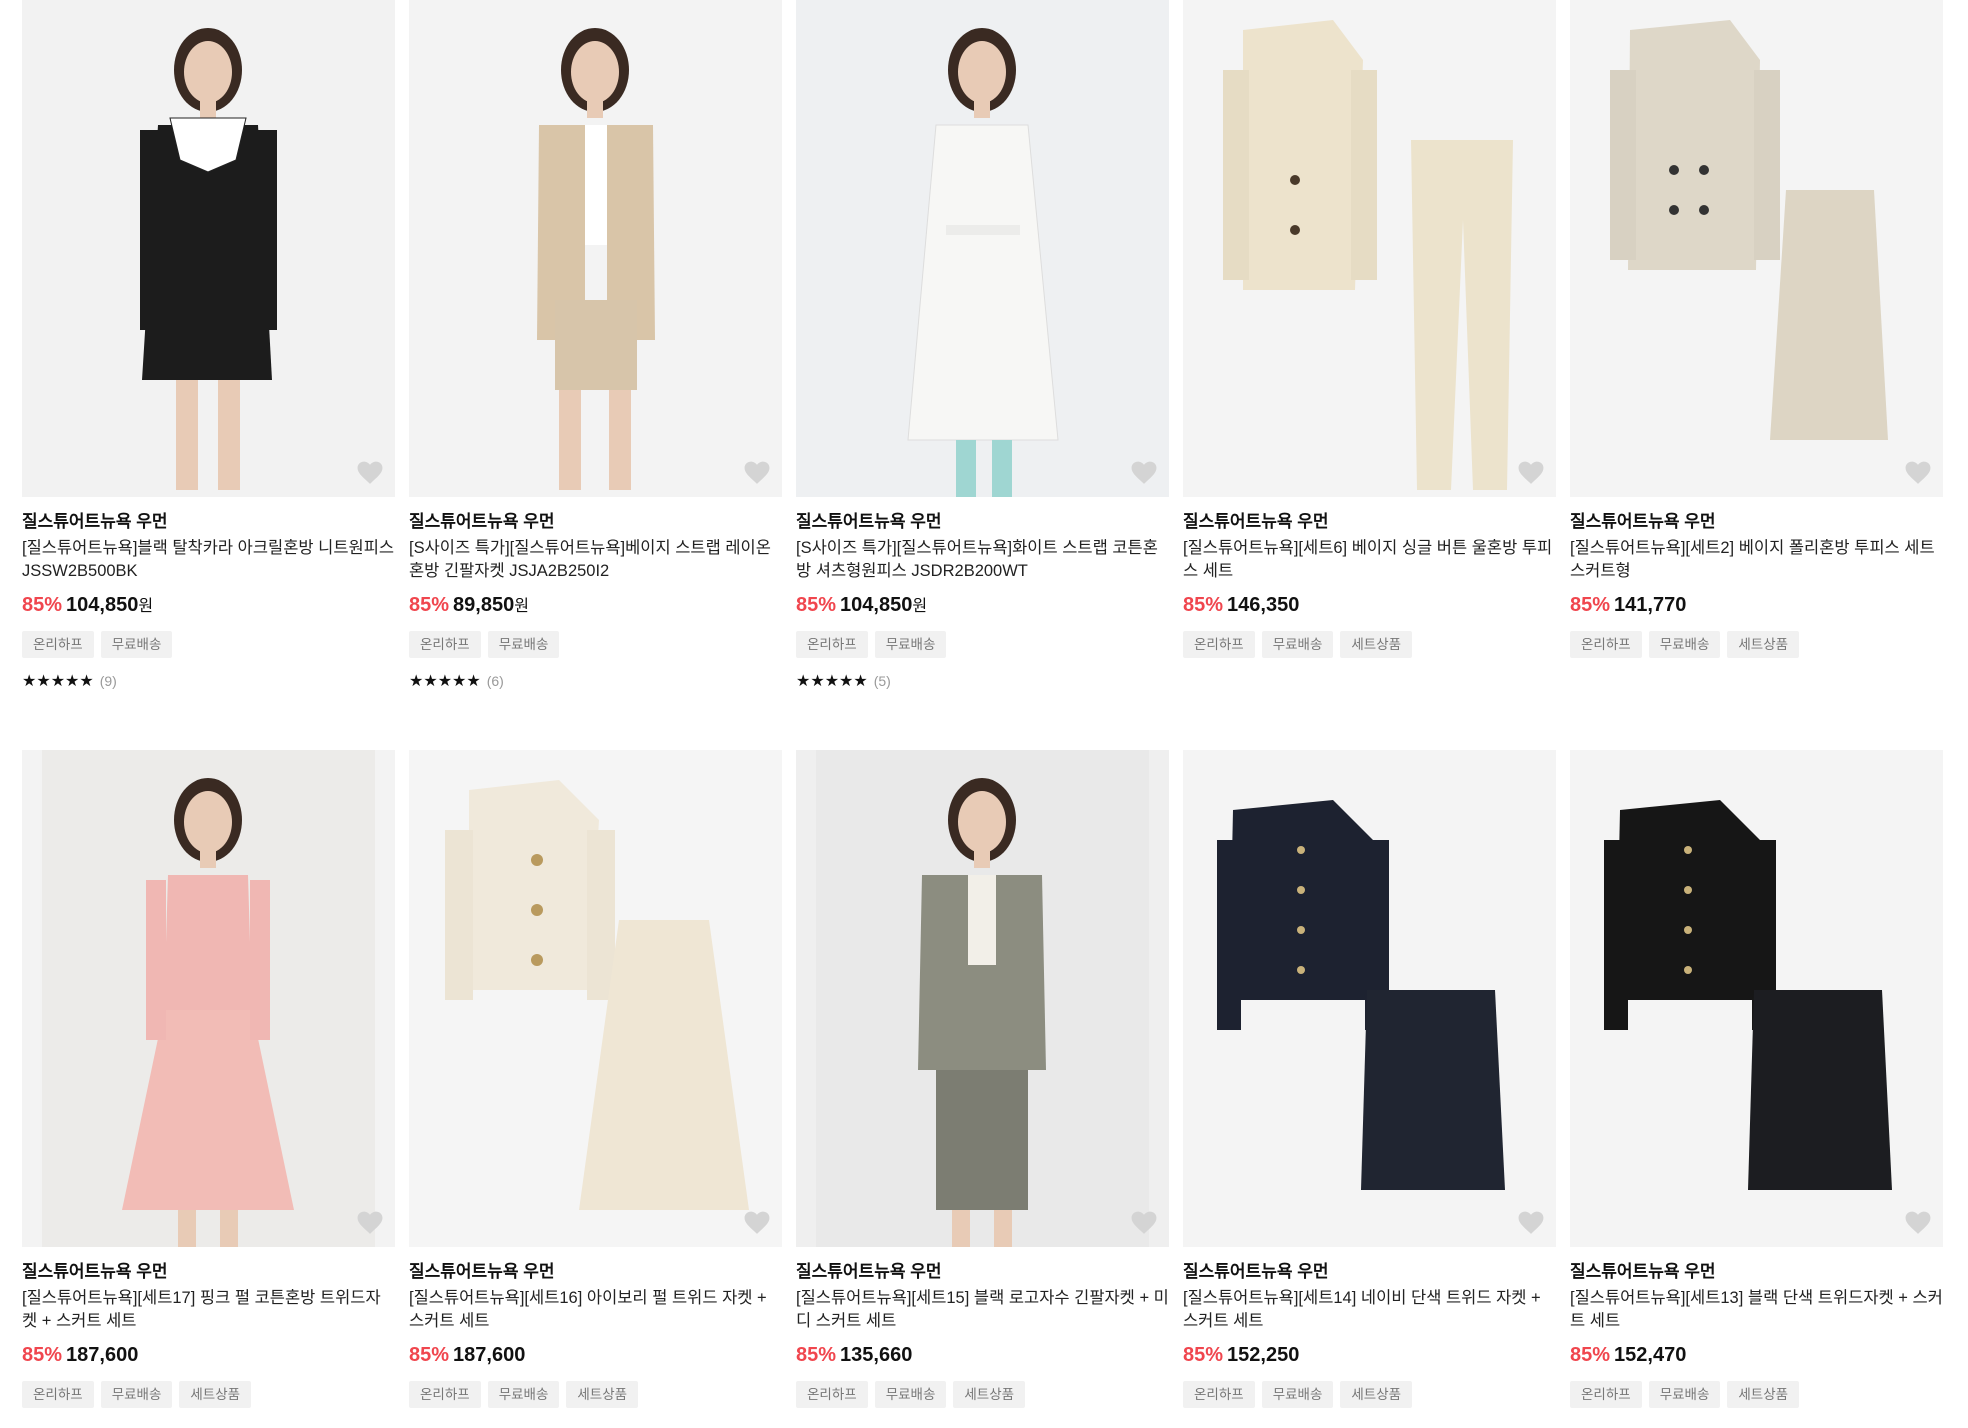 The height and width of the screenshot is (1428, 1968). I want to click on product-name: [질스튜어트뉴욕][세트17] 핑크 펄 코튼혼방 트위드자켓 + 스커트 세트, so click(208, 1310).